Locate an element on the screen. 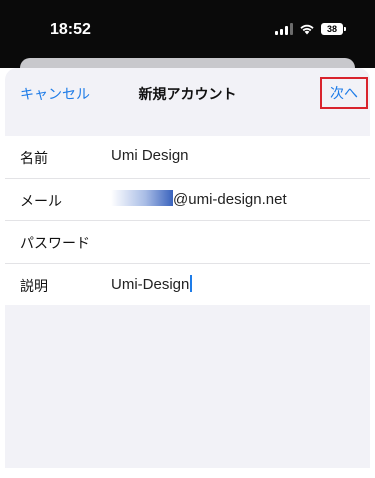  description-row: 説明 Umi-Design is located at coordinates (187, 285).